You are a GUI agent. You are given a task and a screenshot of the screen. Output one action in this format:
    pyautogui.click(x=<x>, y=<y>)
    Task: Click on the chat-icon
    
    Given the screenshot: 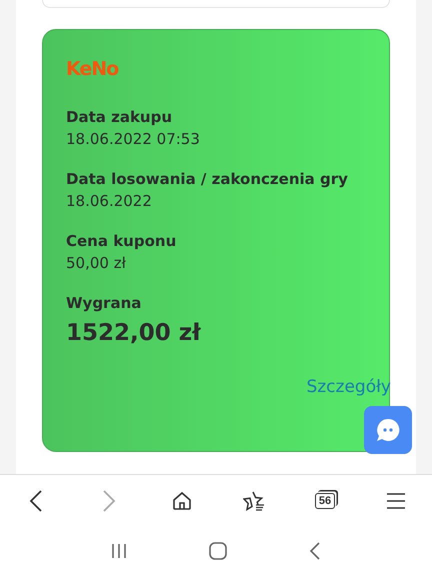 What is the action you would take?
    pyautogui.click(x=388, y=430)
    